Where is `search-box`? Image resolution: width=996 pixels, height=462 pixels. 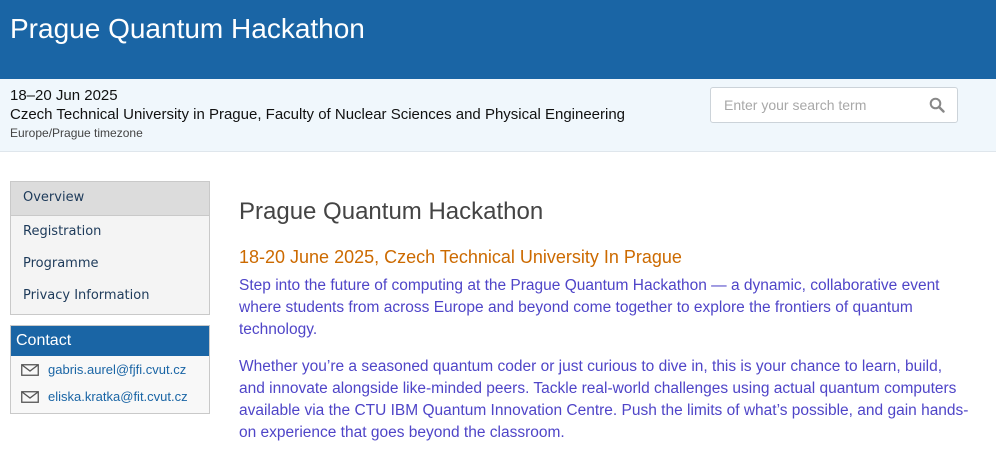 search-box is located at coordinates (834, 105).